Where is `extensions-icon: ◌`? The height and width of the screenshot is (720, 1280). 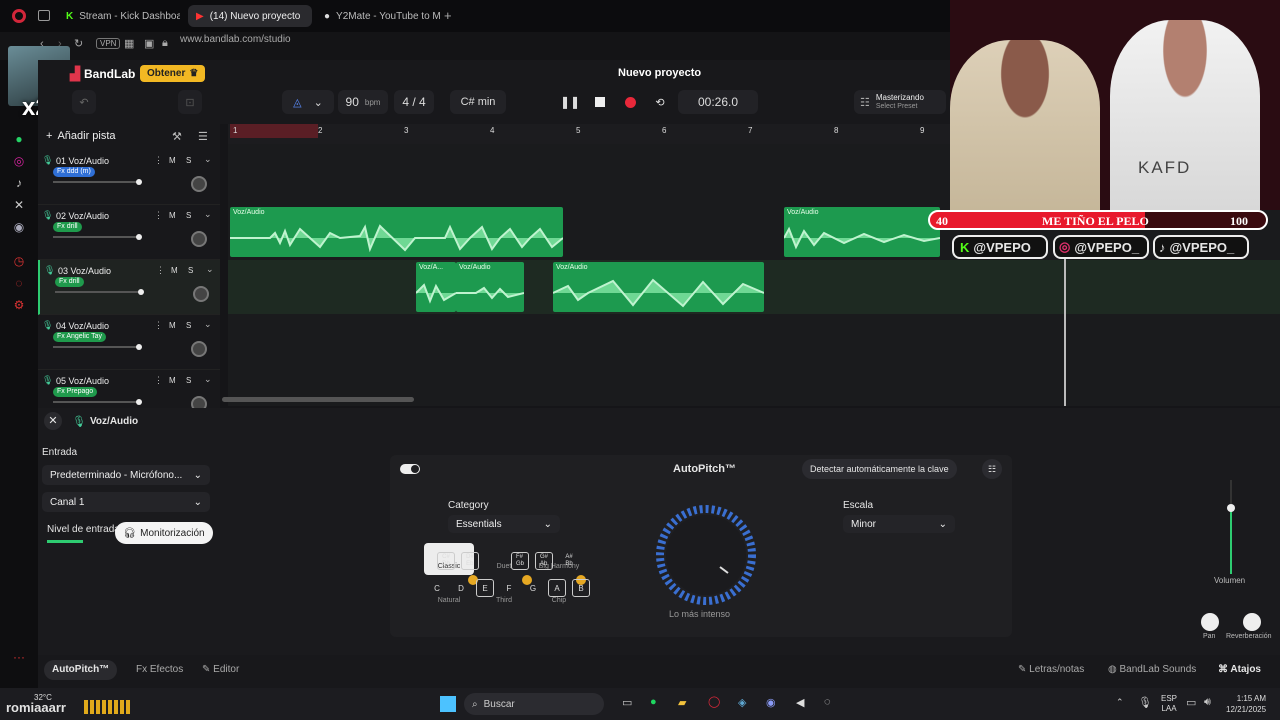 extensions-icon: ◌ is located at coordinates (19, 284).